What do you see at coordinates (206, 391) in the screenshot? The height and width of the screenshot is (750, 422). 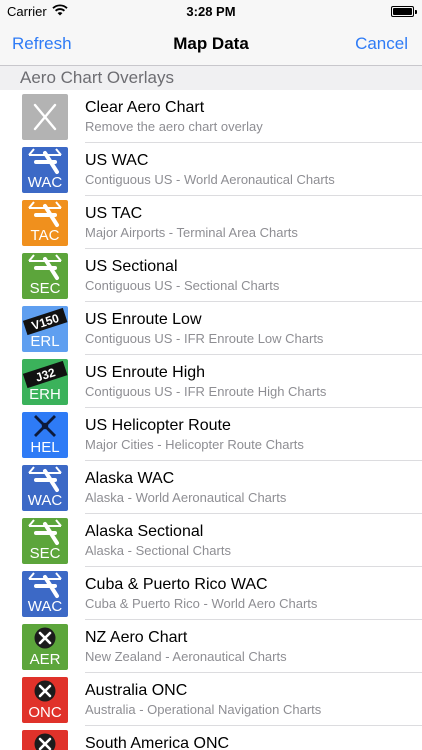 I see `list-item-subtitle: Contiguous US - IFR Enroute High Charts` at bounding box center [206, 391].